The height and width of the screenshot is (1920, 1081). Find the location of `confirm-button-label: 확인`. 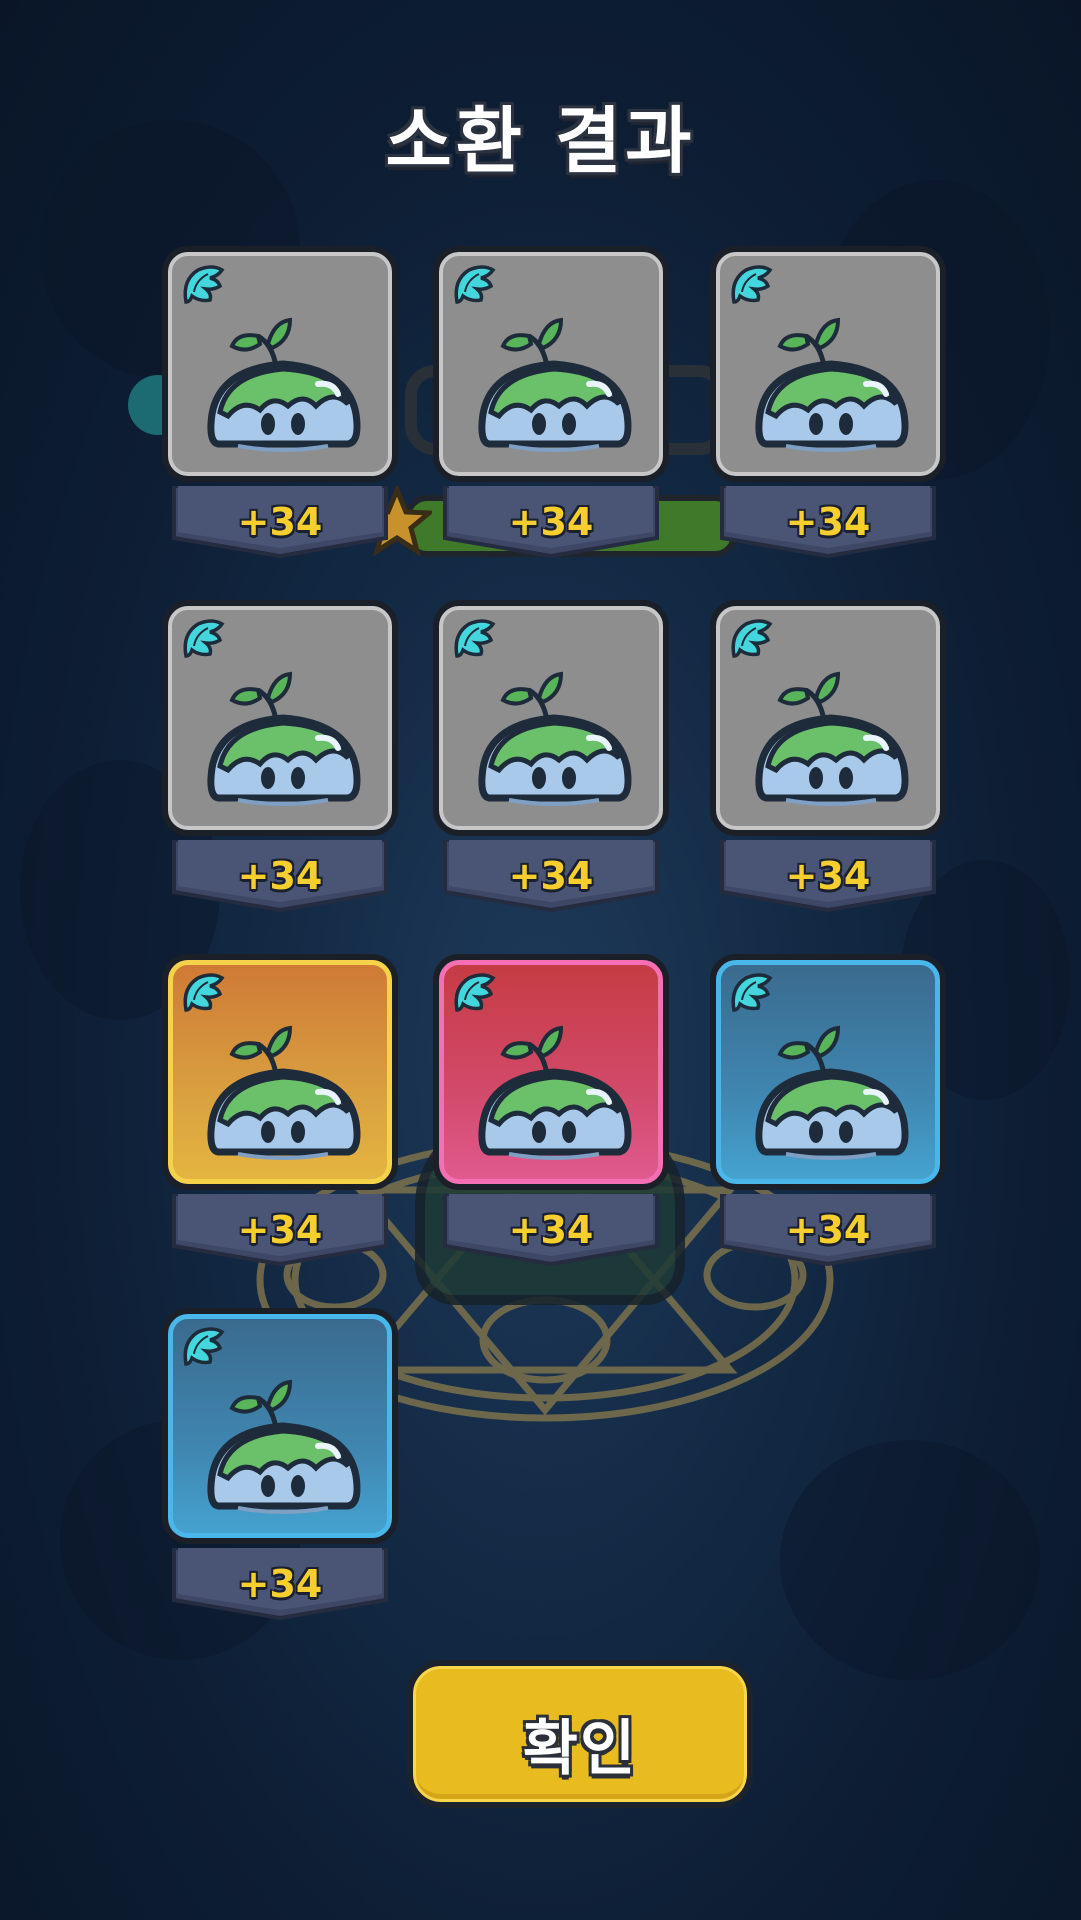

confirm-button-label: 확인 is located at coordinates (580, 1749).